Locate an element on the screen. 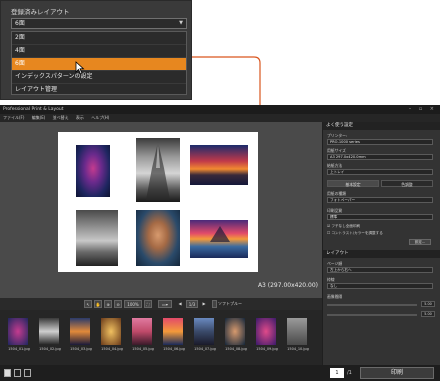 The height and width of the screenshot is (381, 440). select-tool-icon: ↖ is located at coordinates (88, 304).